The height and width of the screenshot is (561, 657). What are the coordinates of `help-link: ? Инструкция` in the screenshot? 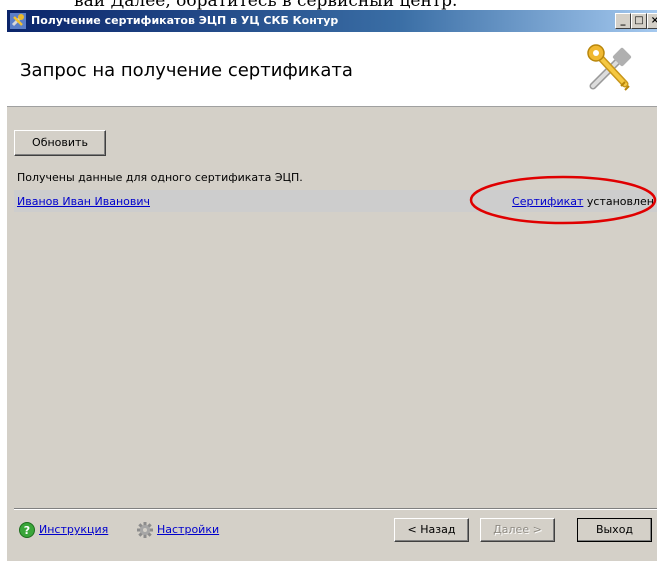 It's located at (74, 530).